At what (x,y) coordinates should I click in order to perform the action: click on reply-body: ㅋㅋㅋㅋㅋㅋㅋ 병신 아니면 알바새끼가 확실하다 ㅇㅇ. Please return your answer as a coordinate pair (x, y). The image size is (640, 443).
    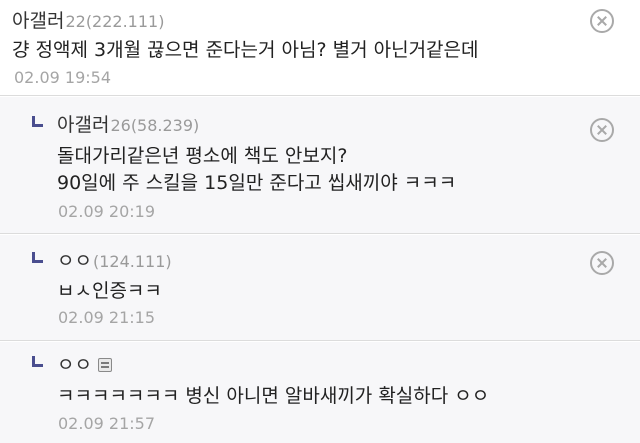
    Looking at the image, I should click on (273, 396).